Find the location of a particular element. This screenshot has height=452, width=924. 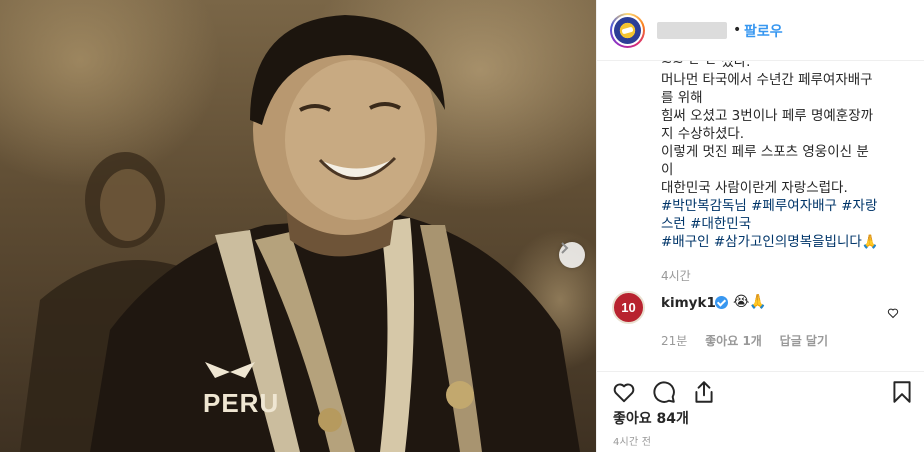

commenter-avatar-text: 10 is located at coordinates (628, 307).